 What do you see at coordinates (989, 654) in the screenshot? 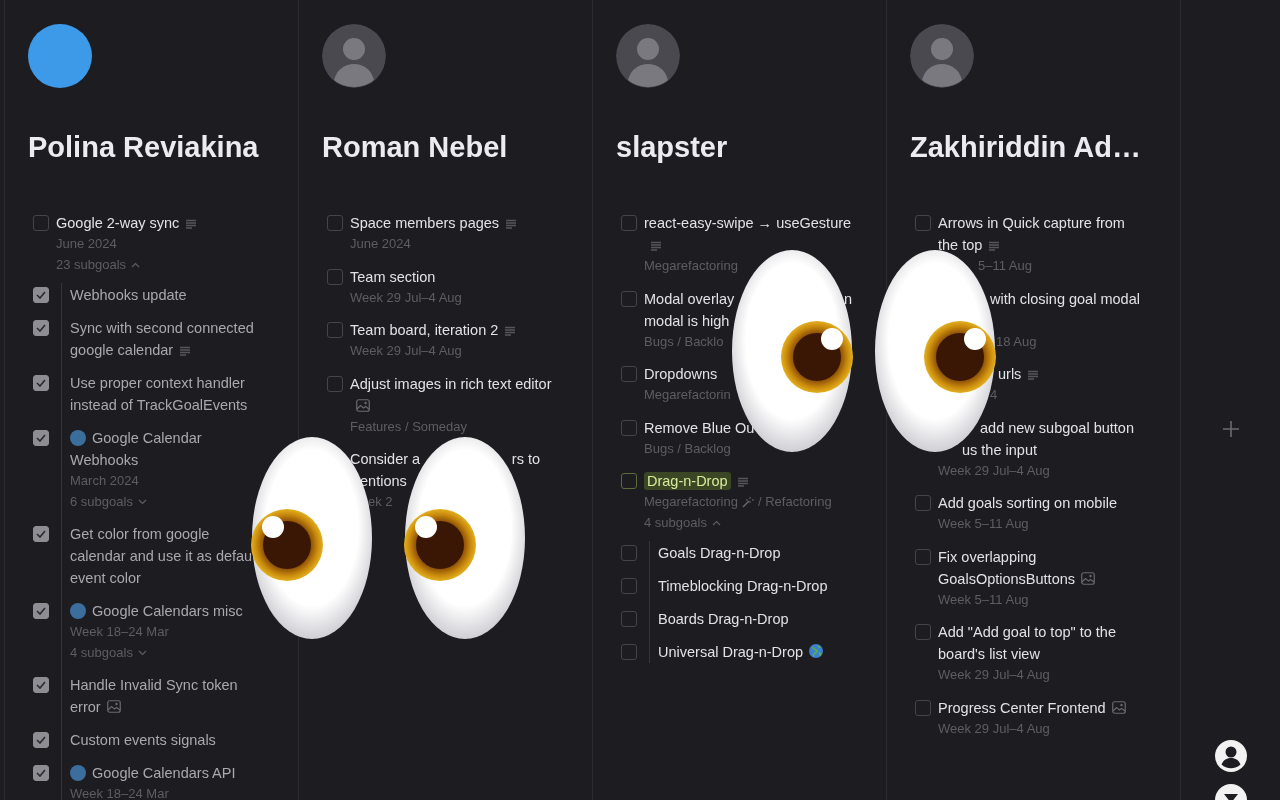
I see `goal-title: board's list view` at bounding box center [989, 654].